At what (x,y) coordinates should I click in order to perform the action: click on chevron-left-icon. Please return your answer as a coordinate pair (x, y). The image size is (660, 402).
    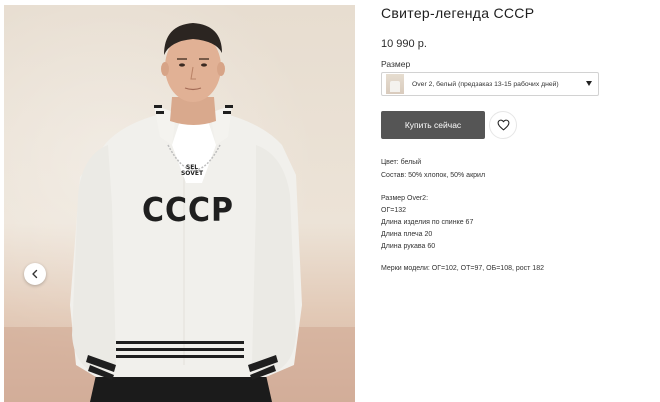
    Looking at the image, I should click on (35, 274).